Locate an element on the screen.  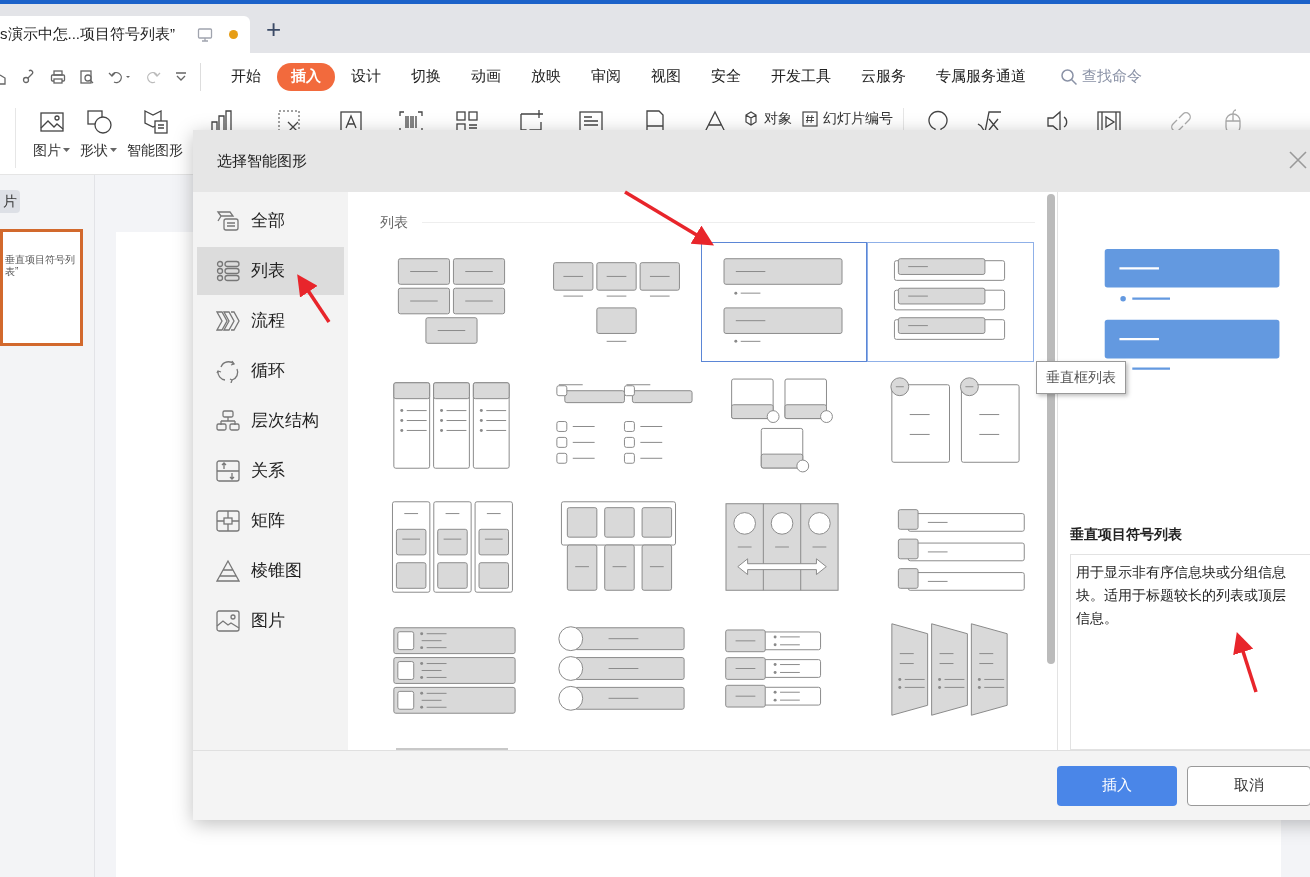
matrix-icon is located at coordinates (228, 521).